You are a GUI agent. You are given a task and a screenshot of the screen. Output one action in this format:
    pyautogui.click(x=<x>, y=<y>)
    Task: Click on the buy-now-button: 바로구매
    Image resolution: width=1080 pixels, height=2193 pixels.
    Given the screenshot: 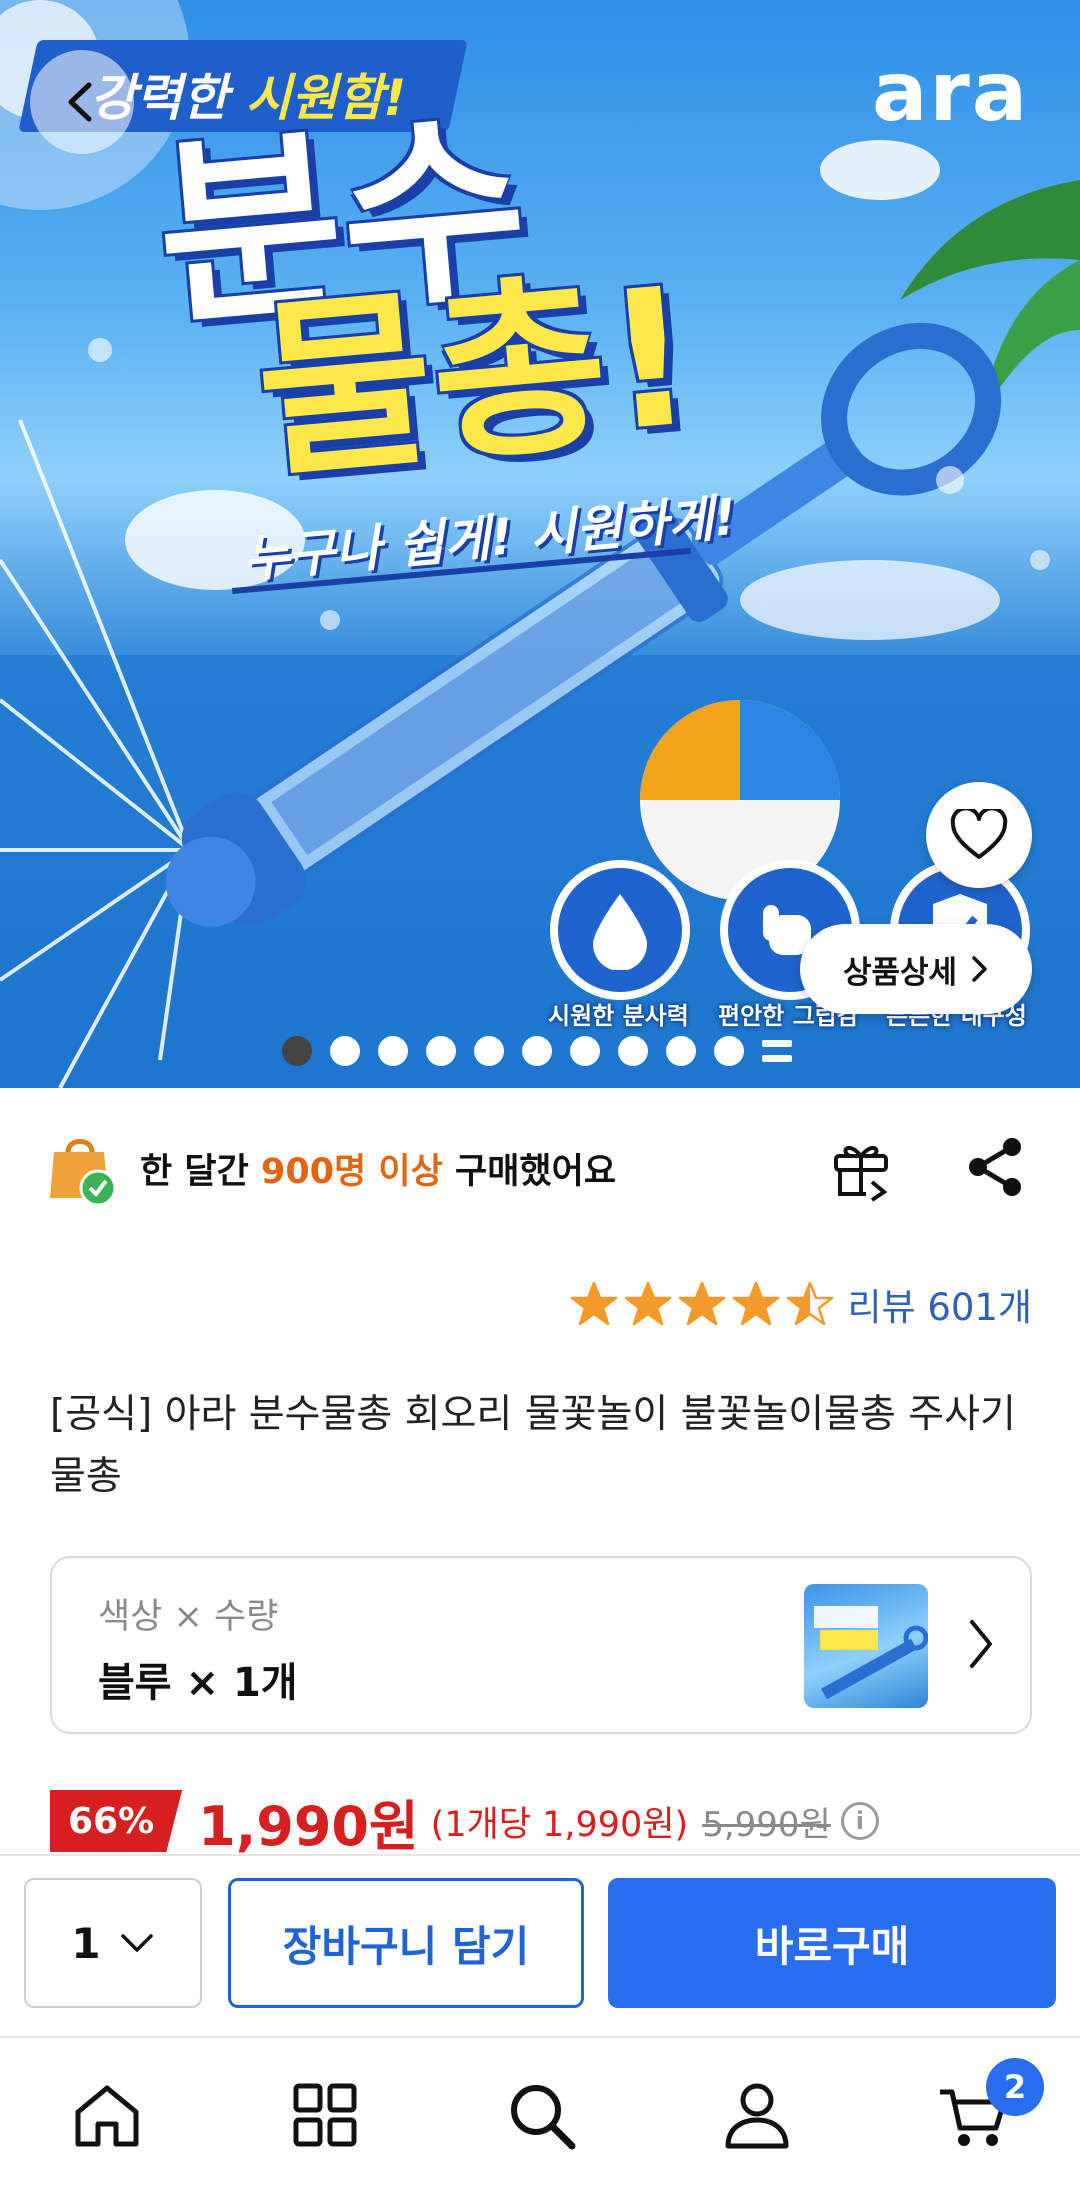 What is the action you would take?
    pyautogui.click(x=832, y=1943)
    